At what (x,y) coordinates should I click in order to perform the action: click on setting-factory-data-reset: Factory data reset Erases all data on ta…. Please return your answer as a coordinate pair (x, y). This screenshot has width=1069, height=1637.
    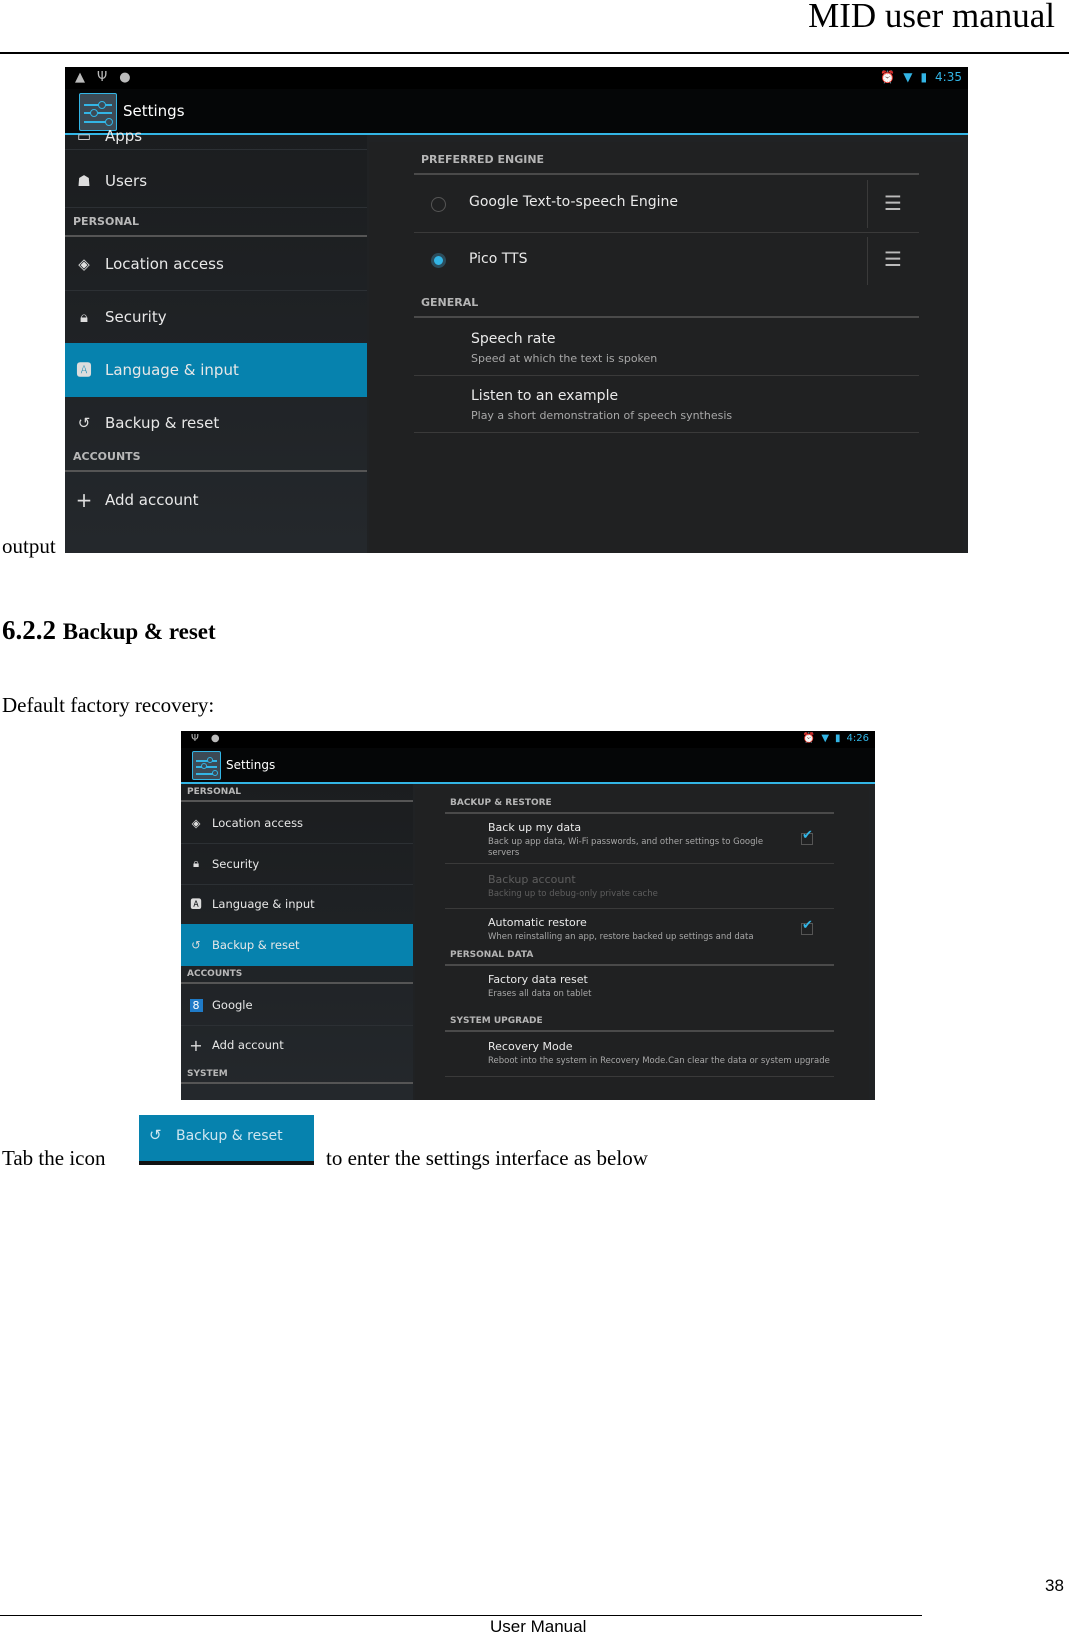
    Looking at the image, I should click on (639, 988).